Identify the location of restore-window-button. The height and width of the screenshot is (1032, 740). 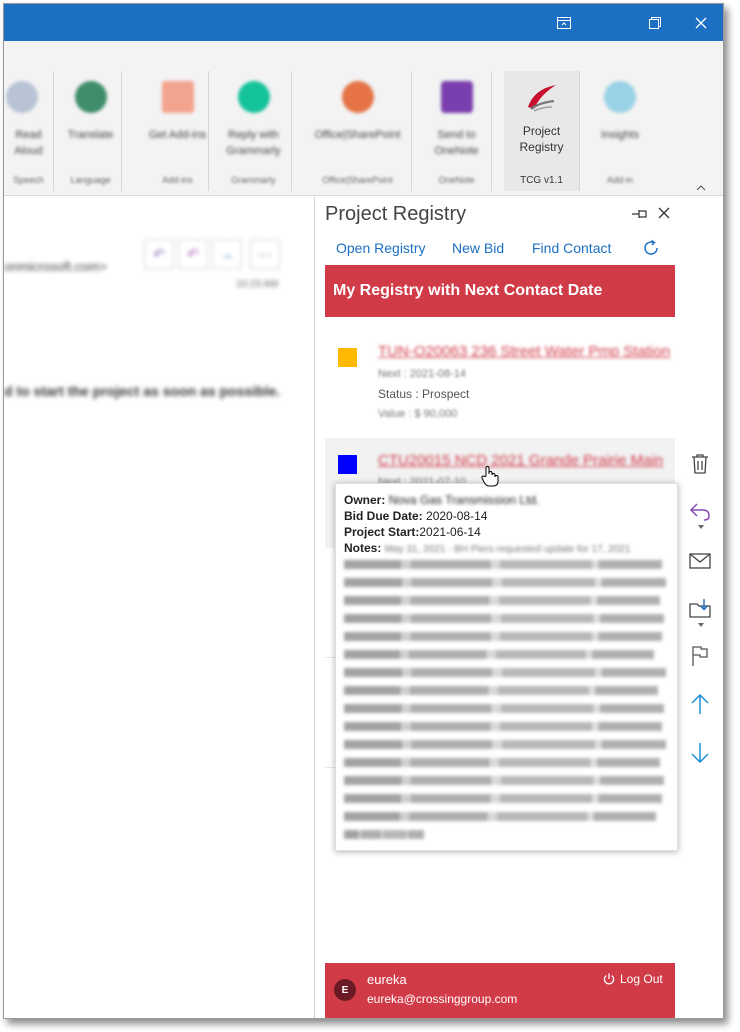
(564, 22).